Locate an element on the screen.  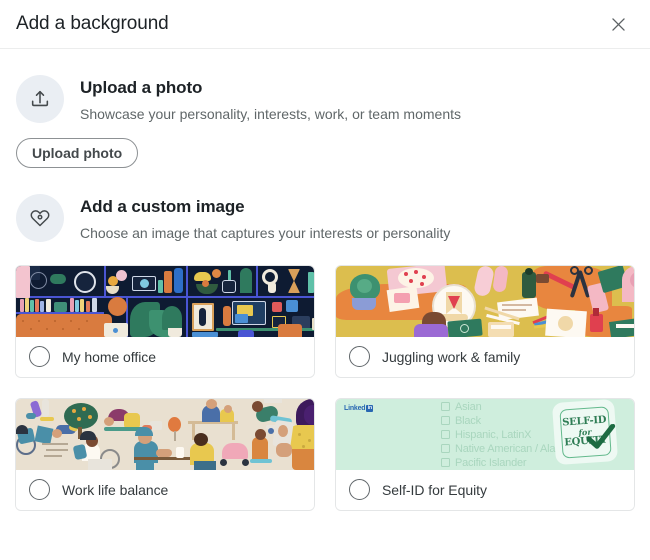
card-label: My home office is located at coordinates (109, 356).